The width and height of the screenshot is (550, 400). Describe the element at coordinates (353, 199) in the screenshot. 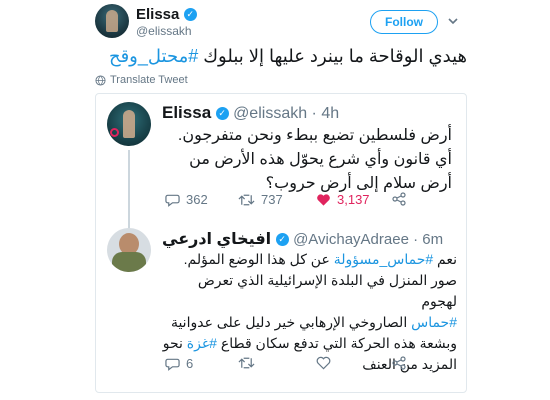

I see `like-count: 3,137` at that location.